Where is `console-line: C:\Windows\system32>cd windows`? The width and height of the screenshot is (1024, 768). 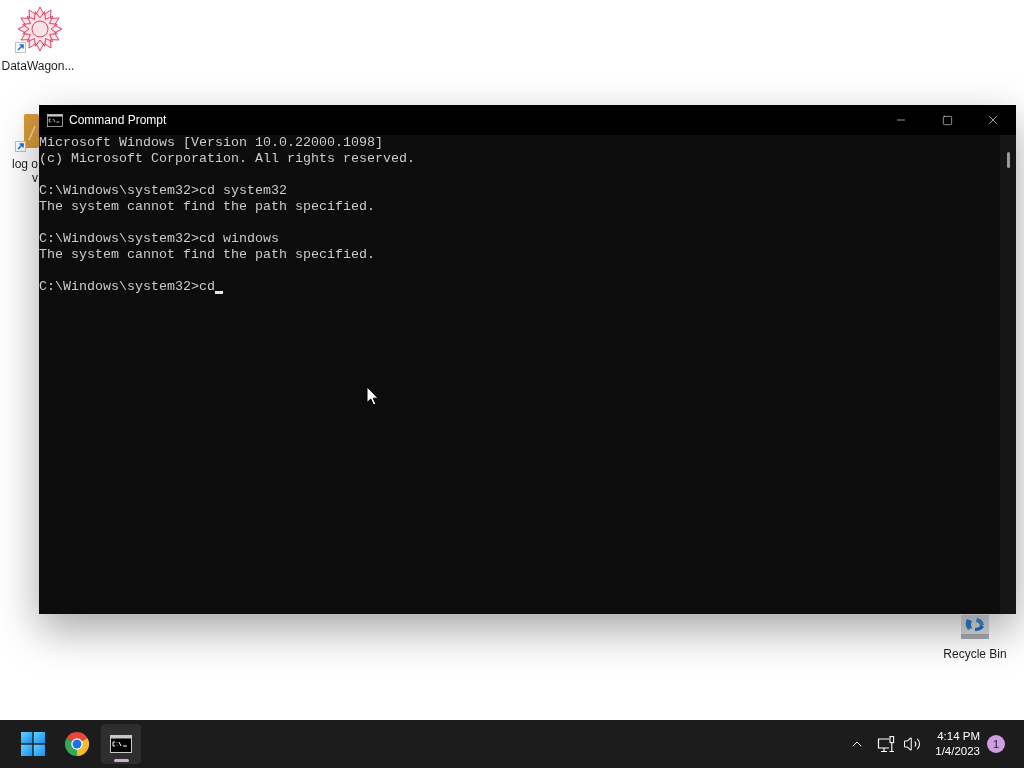 console-line: C:\Windows\system32>cd windows is located at coordinates (159, 239).